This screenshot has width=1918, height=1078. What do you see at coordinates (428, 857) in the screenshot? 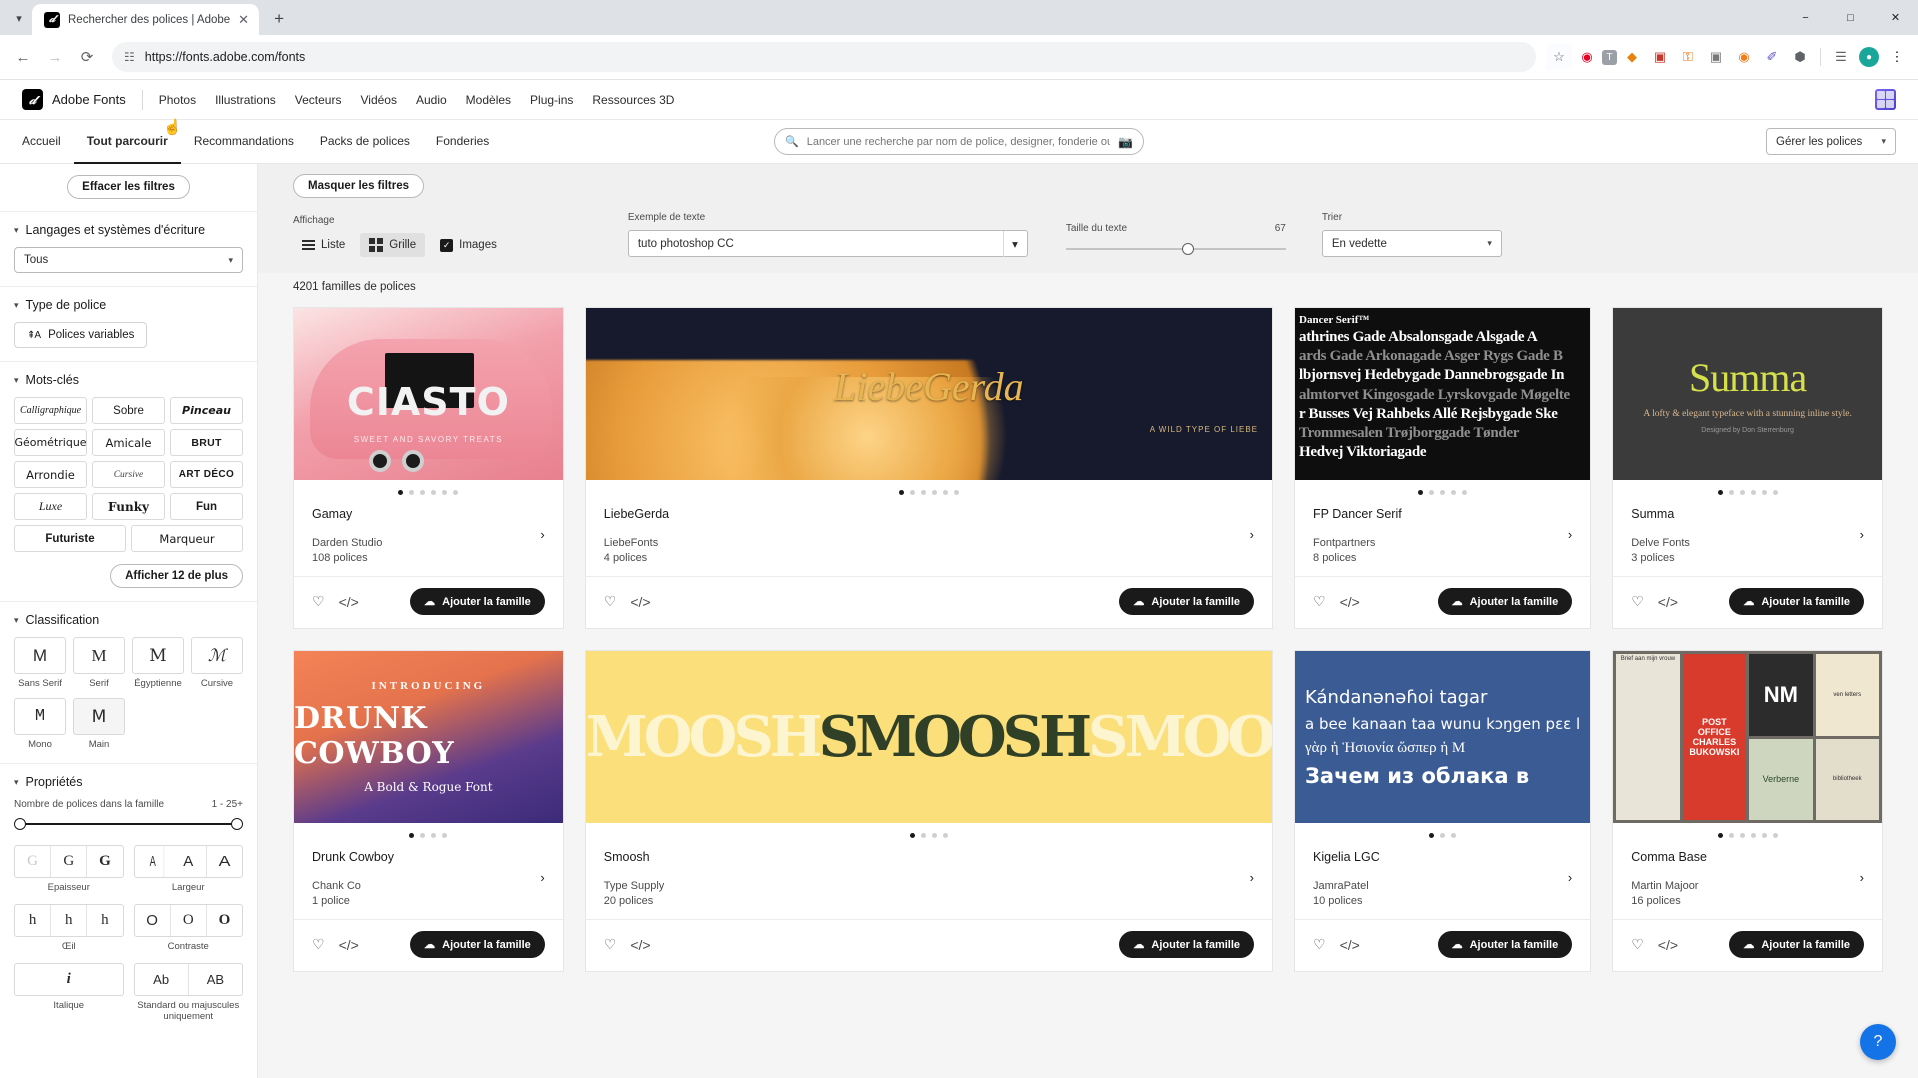
I see `card-font-name: Drunk Cowboy` at bounding box center [428, 857].